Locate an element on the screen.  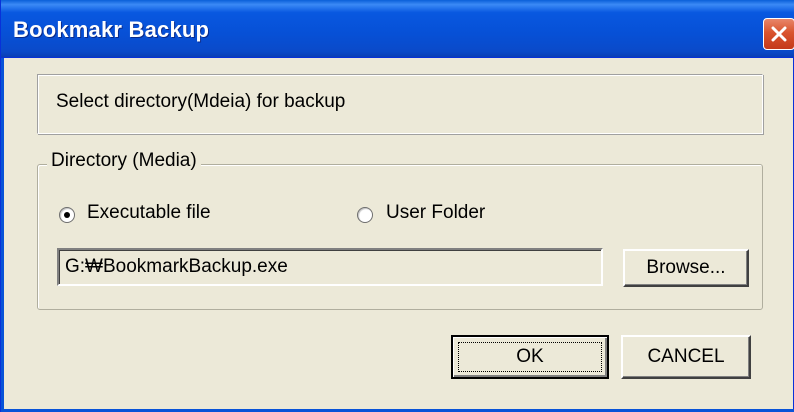
info-panel: Select directory(Mdeia) for backup is located at coordinates (400, 104).